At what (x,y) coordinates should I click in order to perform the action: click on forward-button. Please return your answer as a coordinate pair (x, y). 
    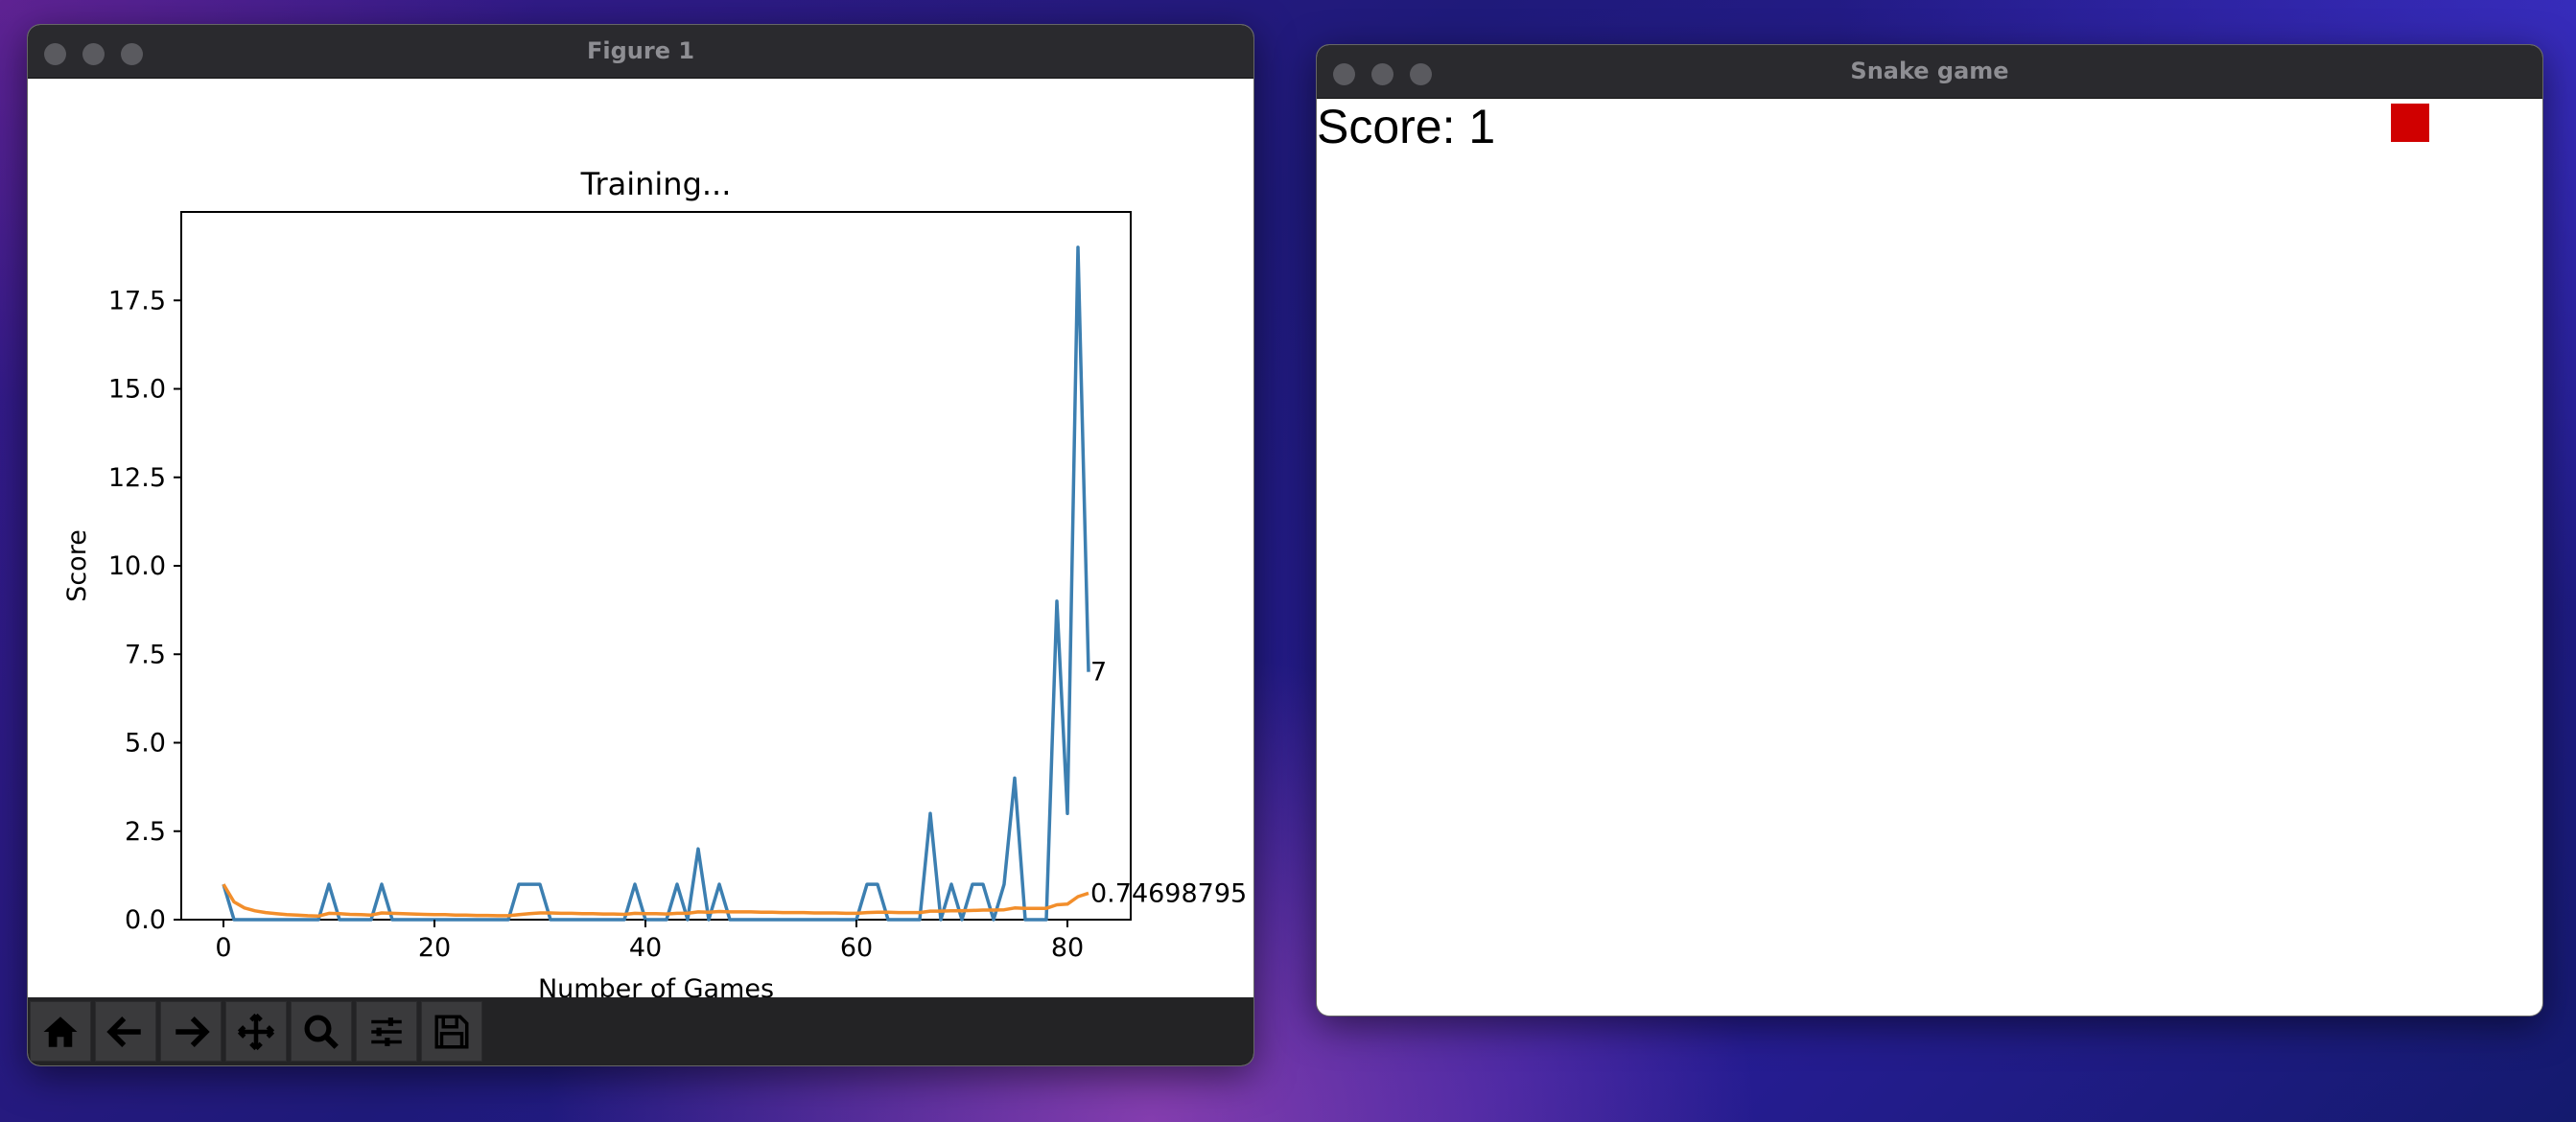
    Looking at the image, I should click on (191, 1031).